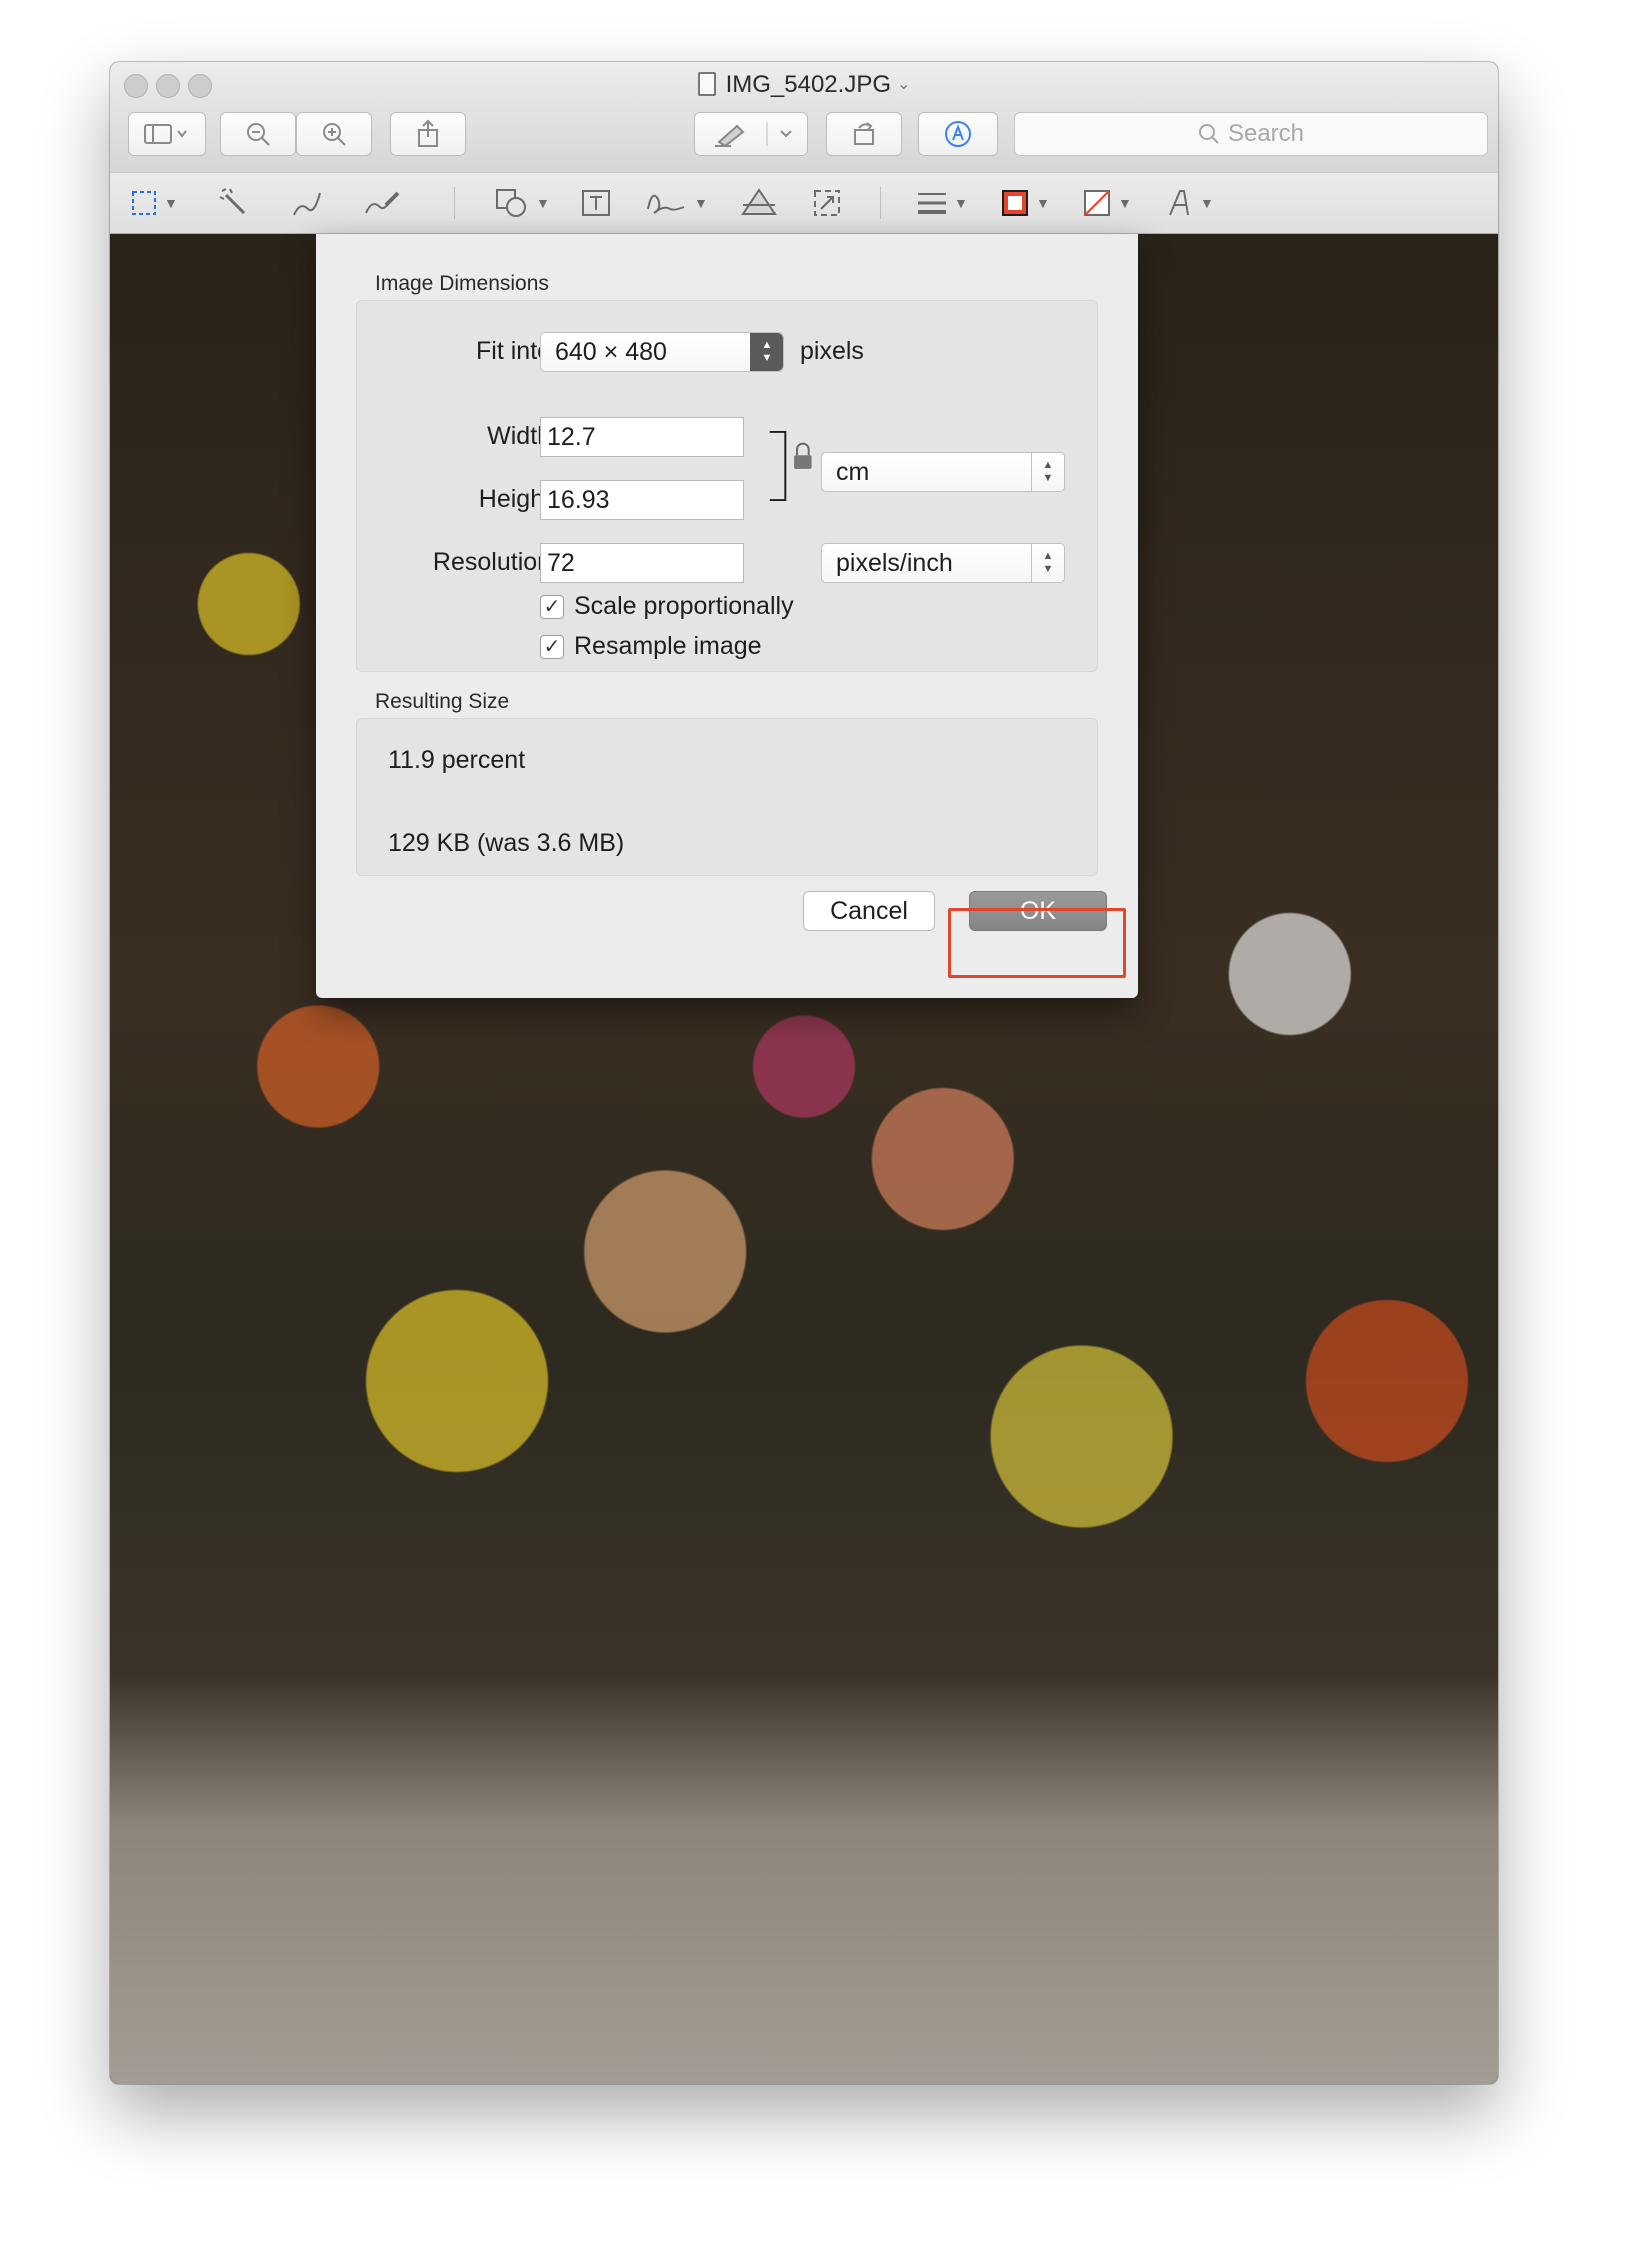  I want to click on shapes-icon, so click(511, 203).